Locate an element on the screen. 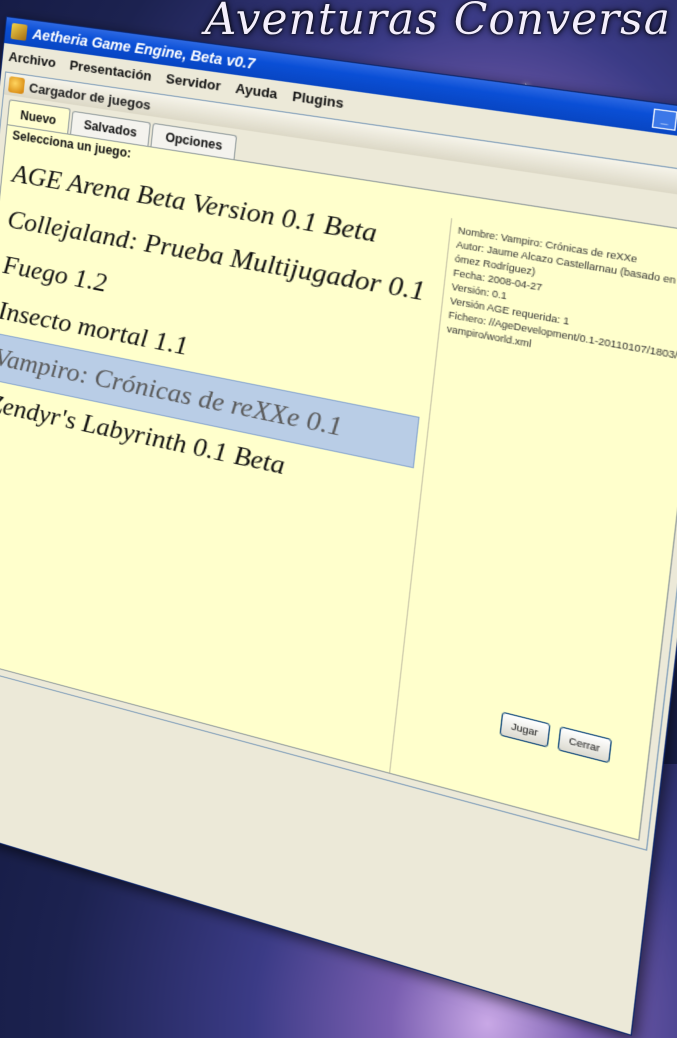 The image size is (677, 1038). menu-presentacion: Presentación is located at coordinates (111, 70).